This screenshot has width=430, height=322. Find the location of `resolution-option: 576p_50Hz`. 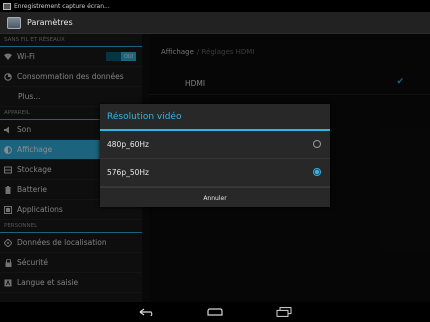

resolution-option: 576p_50Hz is located at coordinates (215, 173).